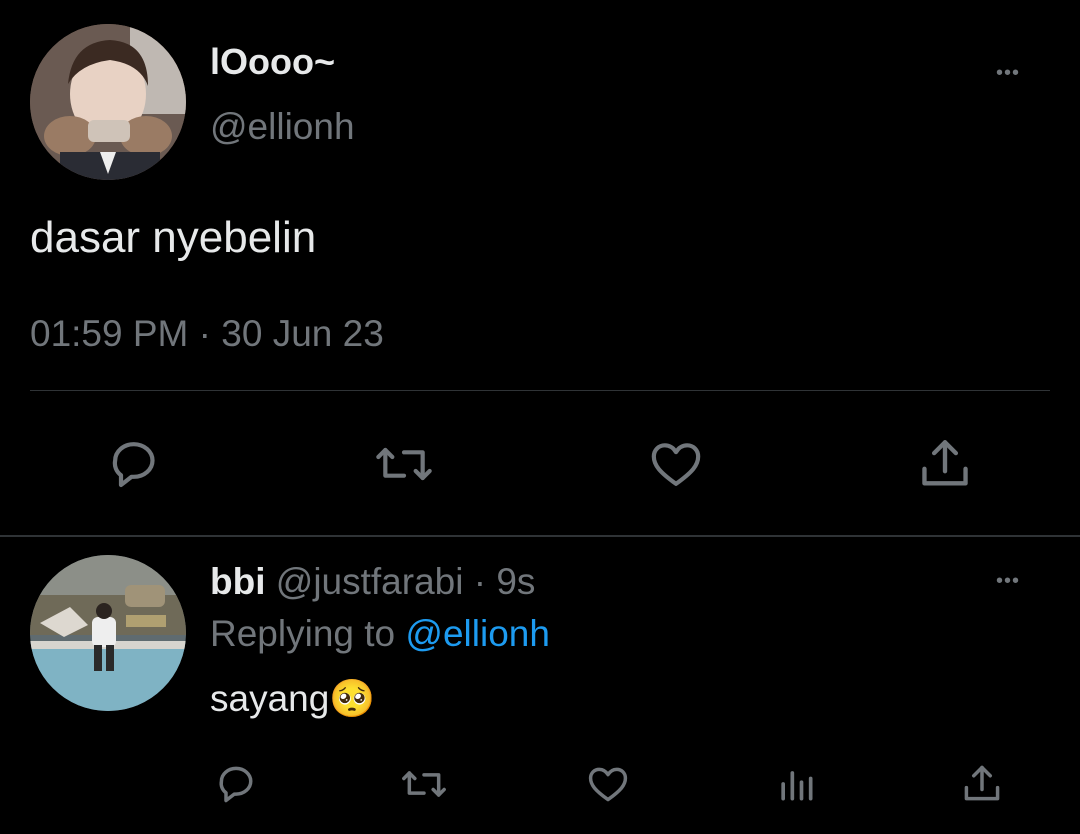  What do you see at coordinates (302, 333) in the screenshot?
I see `tweet-date: 30 Jun 23` at bounding box center [302, 333].